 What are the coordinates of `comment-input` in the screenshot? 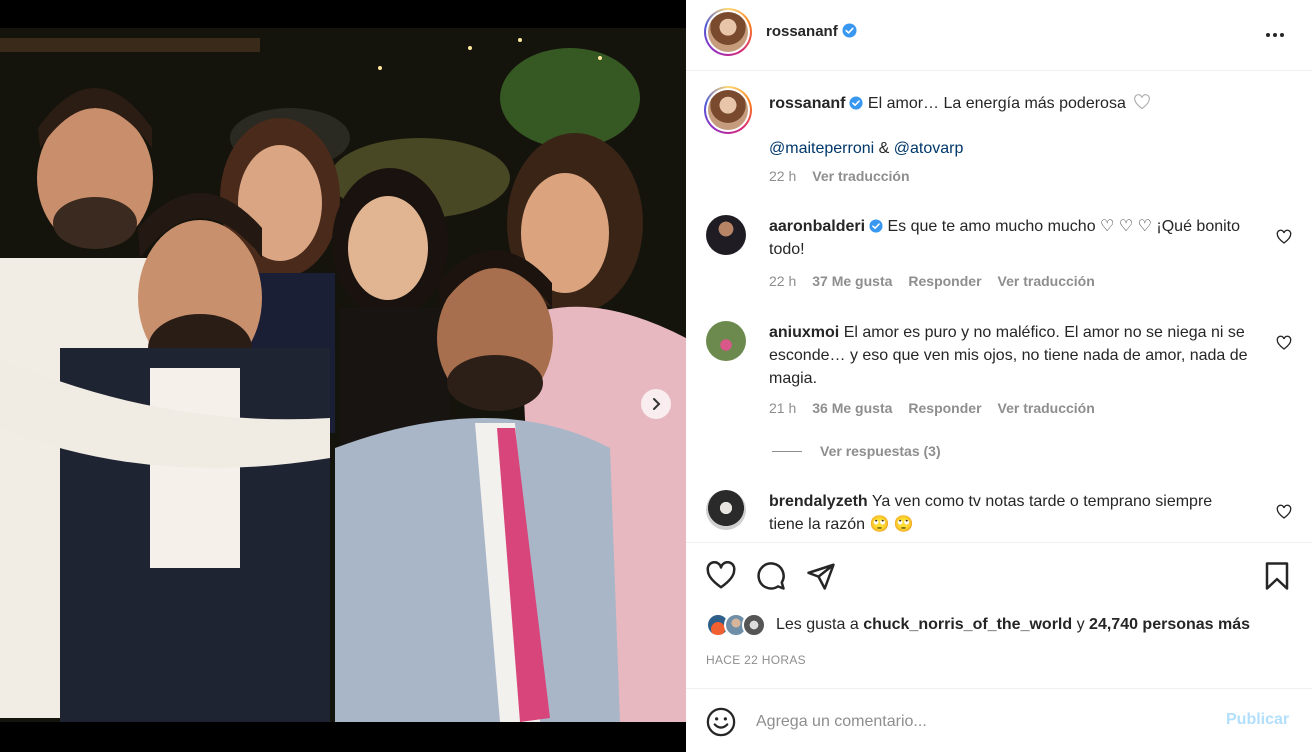 It's located at (986, 722).